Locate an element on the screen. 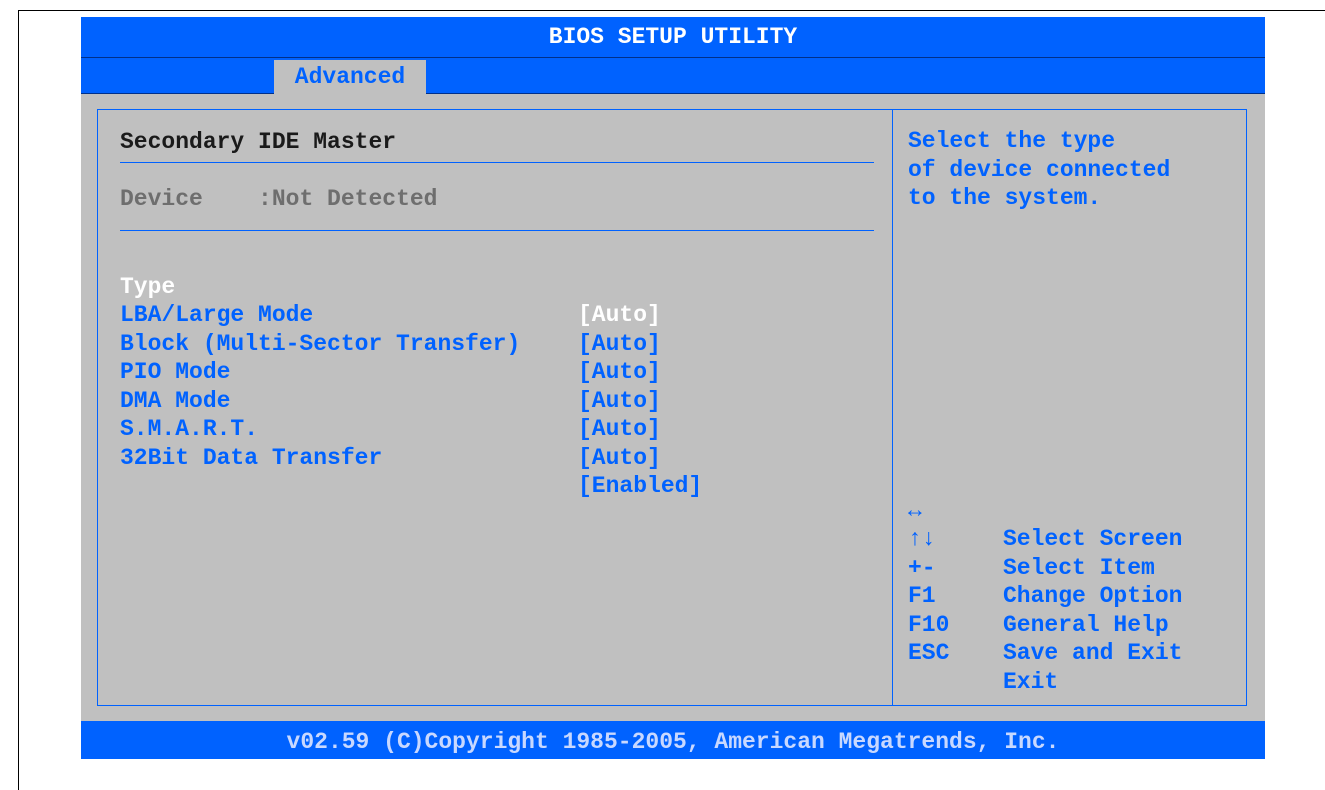 The image size is (1325, 790). key-description: Select Screen is located at coordinates (1093, 539).